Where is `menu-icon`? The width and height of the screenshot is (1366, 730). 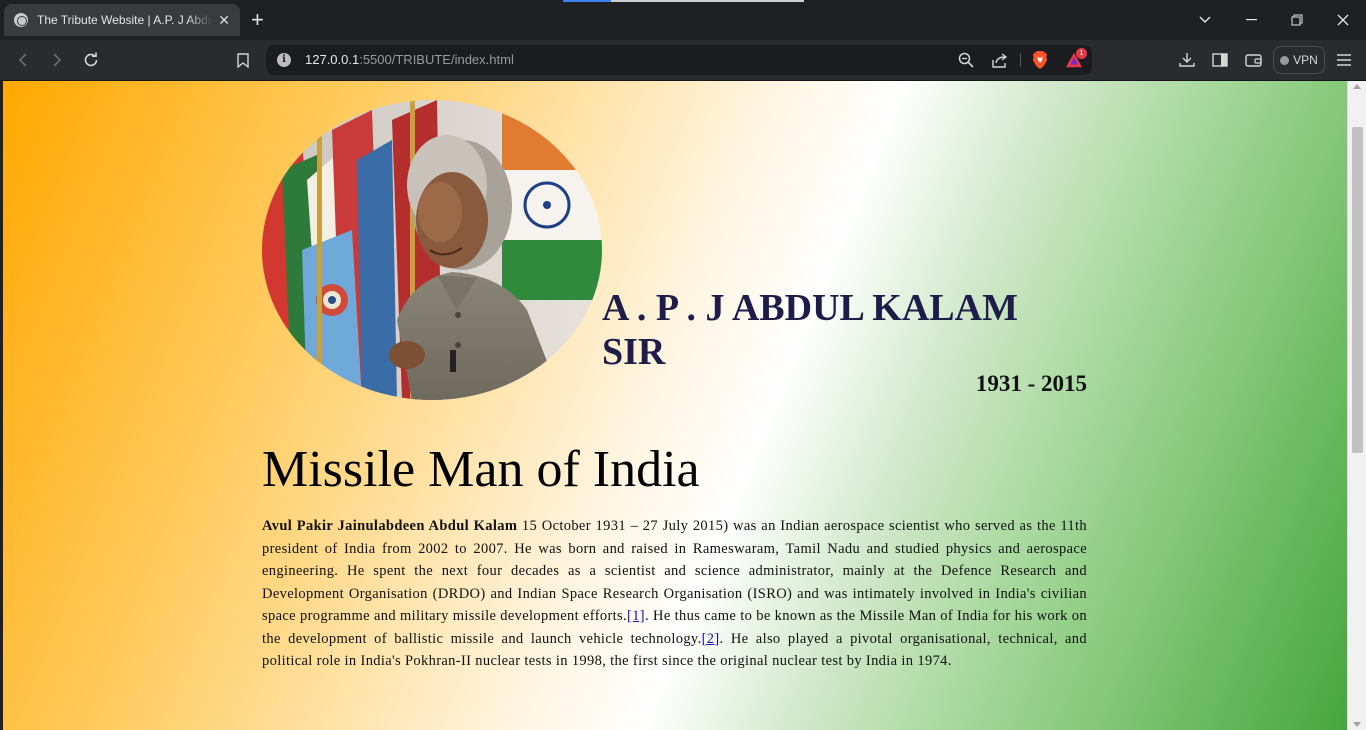
menu-icon is located at coordinates (1344, 60).